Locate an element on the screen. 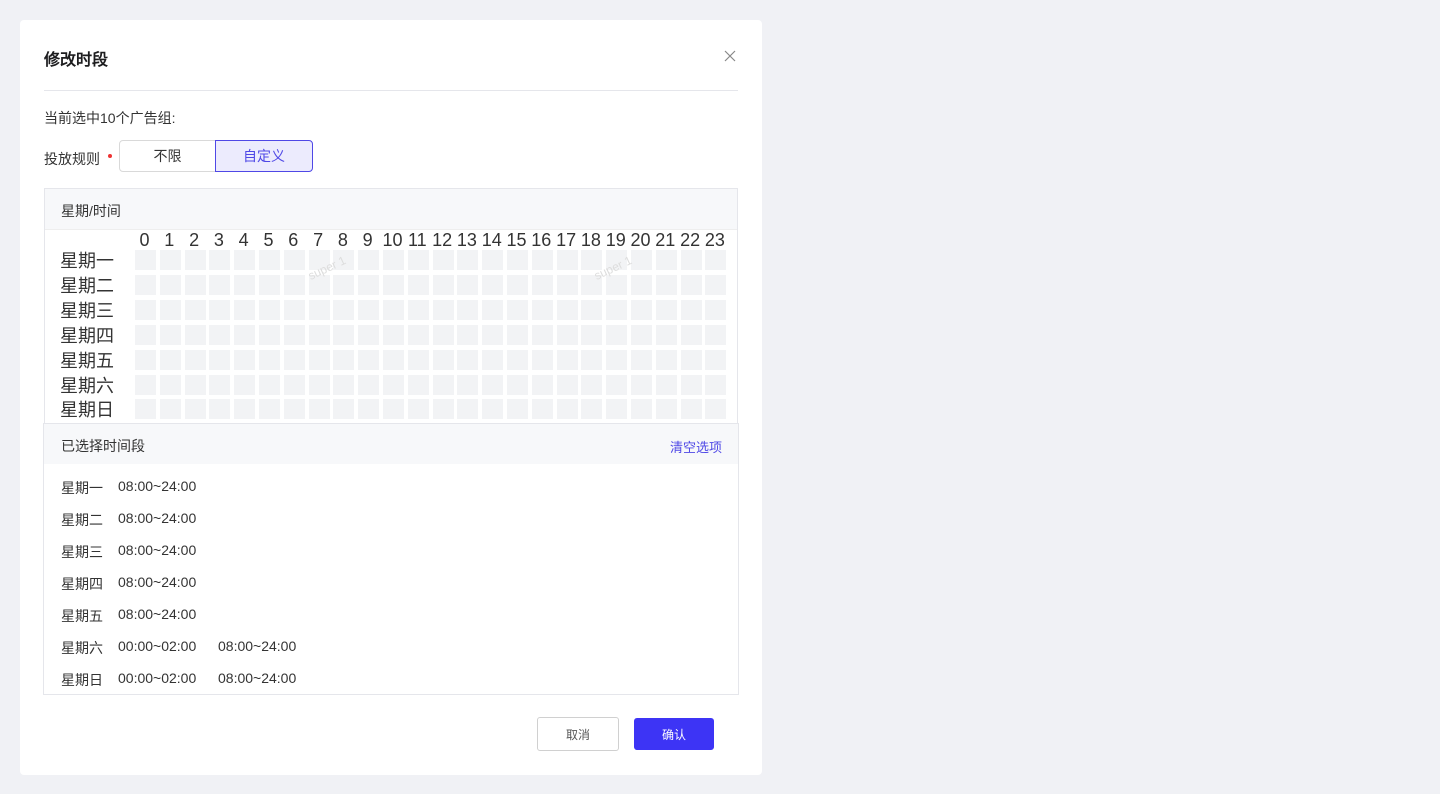  cancel-button: 取消 is located at coordinates (578, 734).